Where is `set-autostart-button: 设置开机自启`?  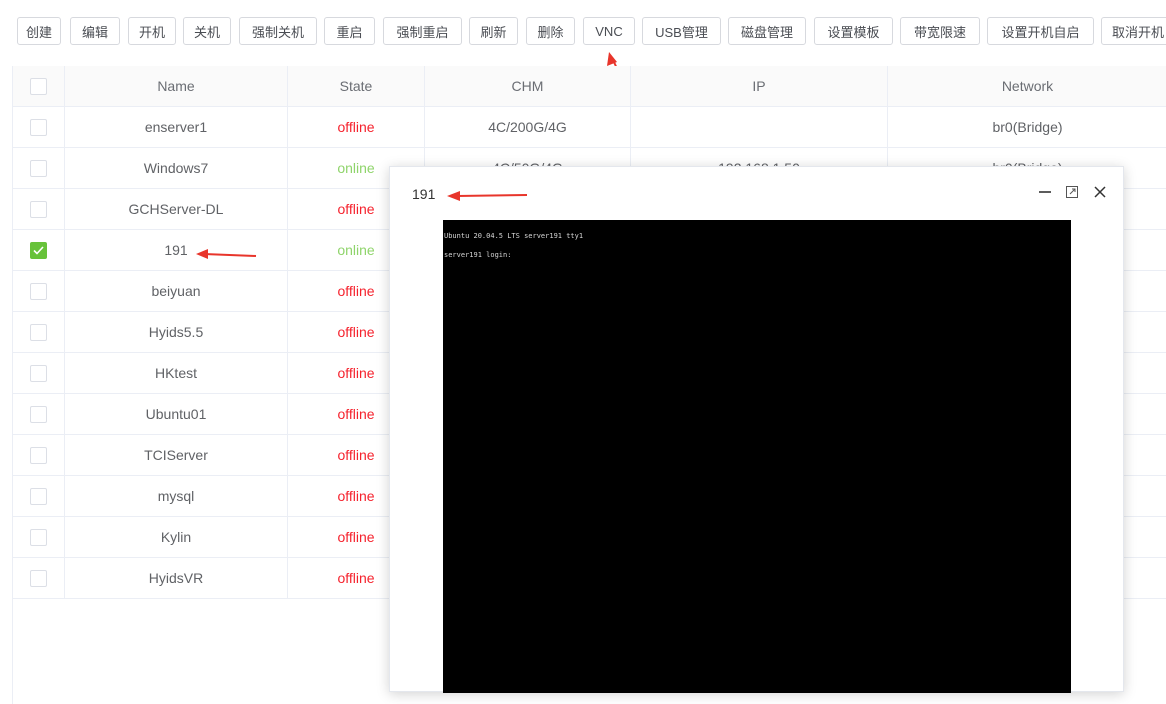 set-autostart-button: 设置开机自启 is located at coordinates (1040, 31).